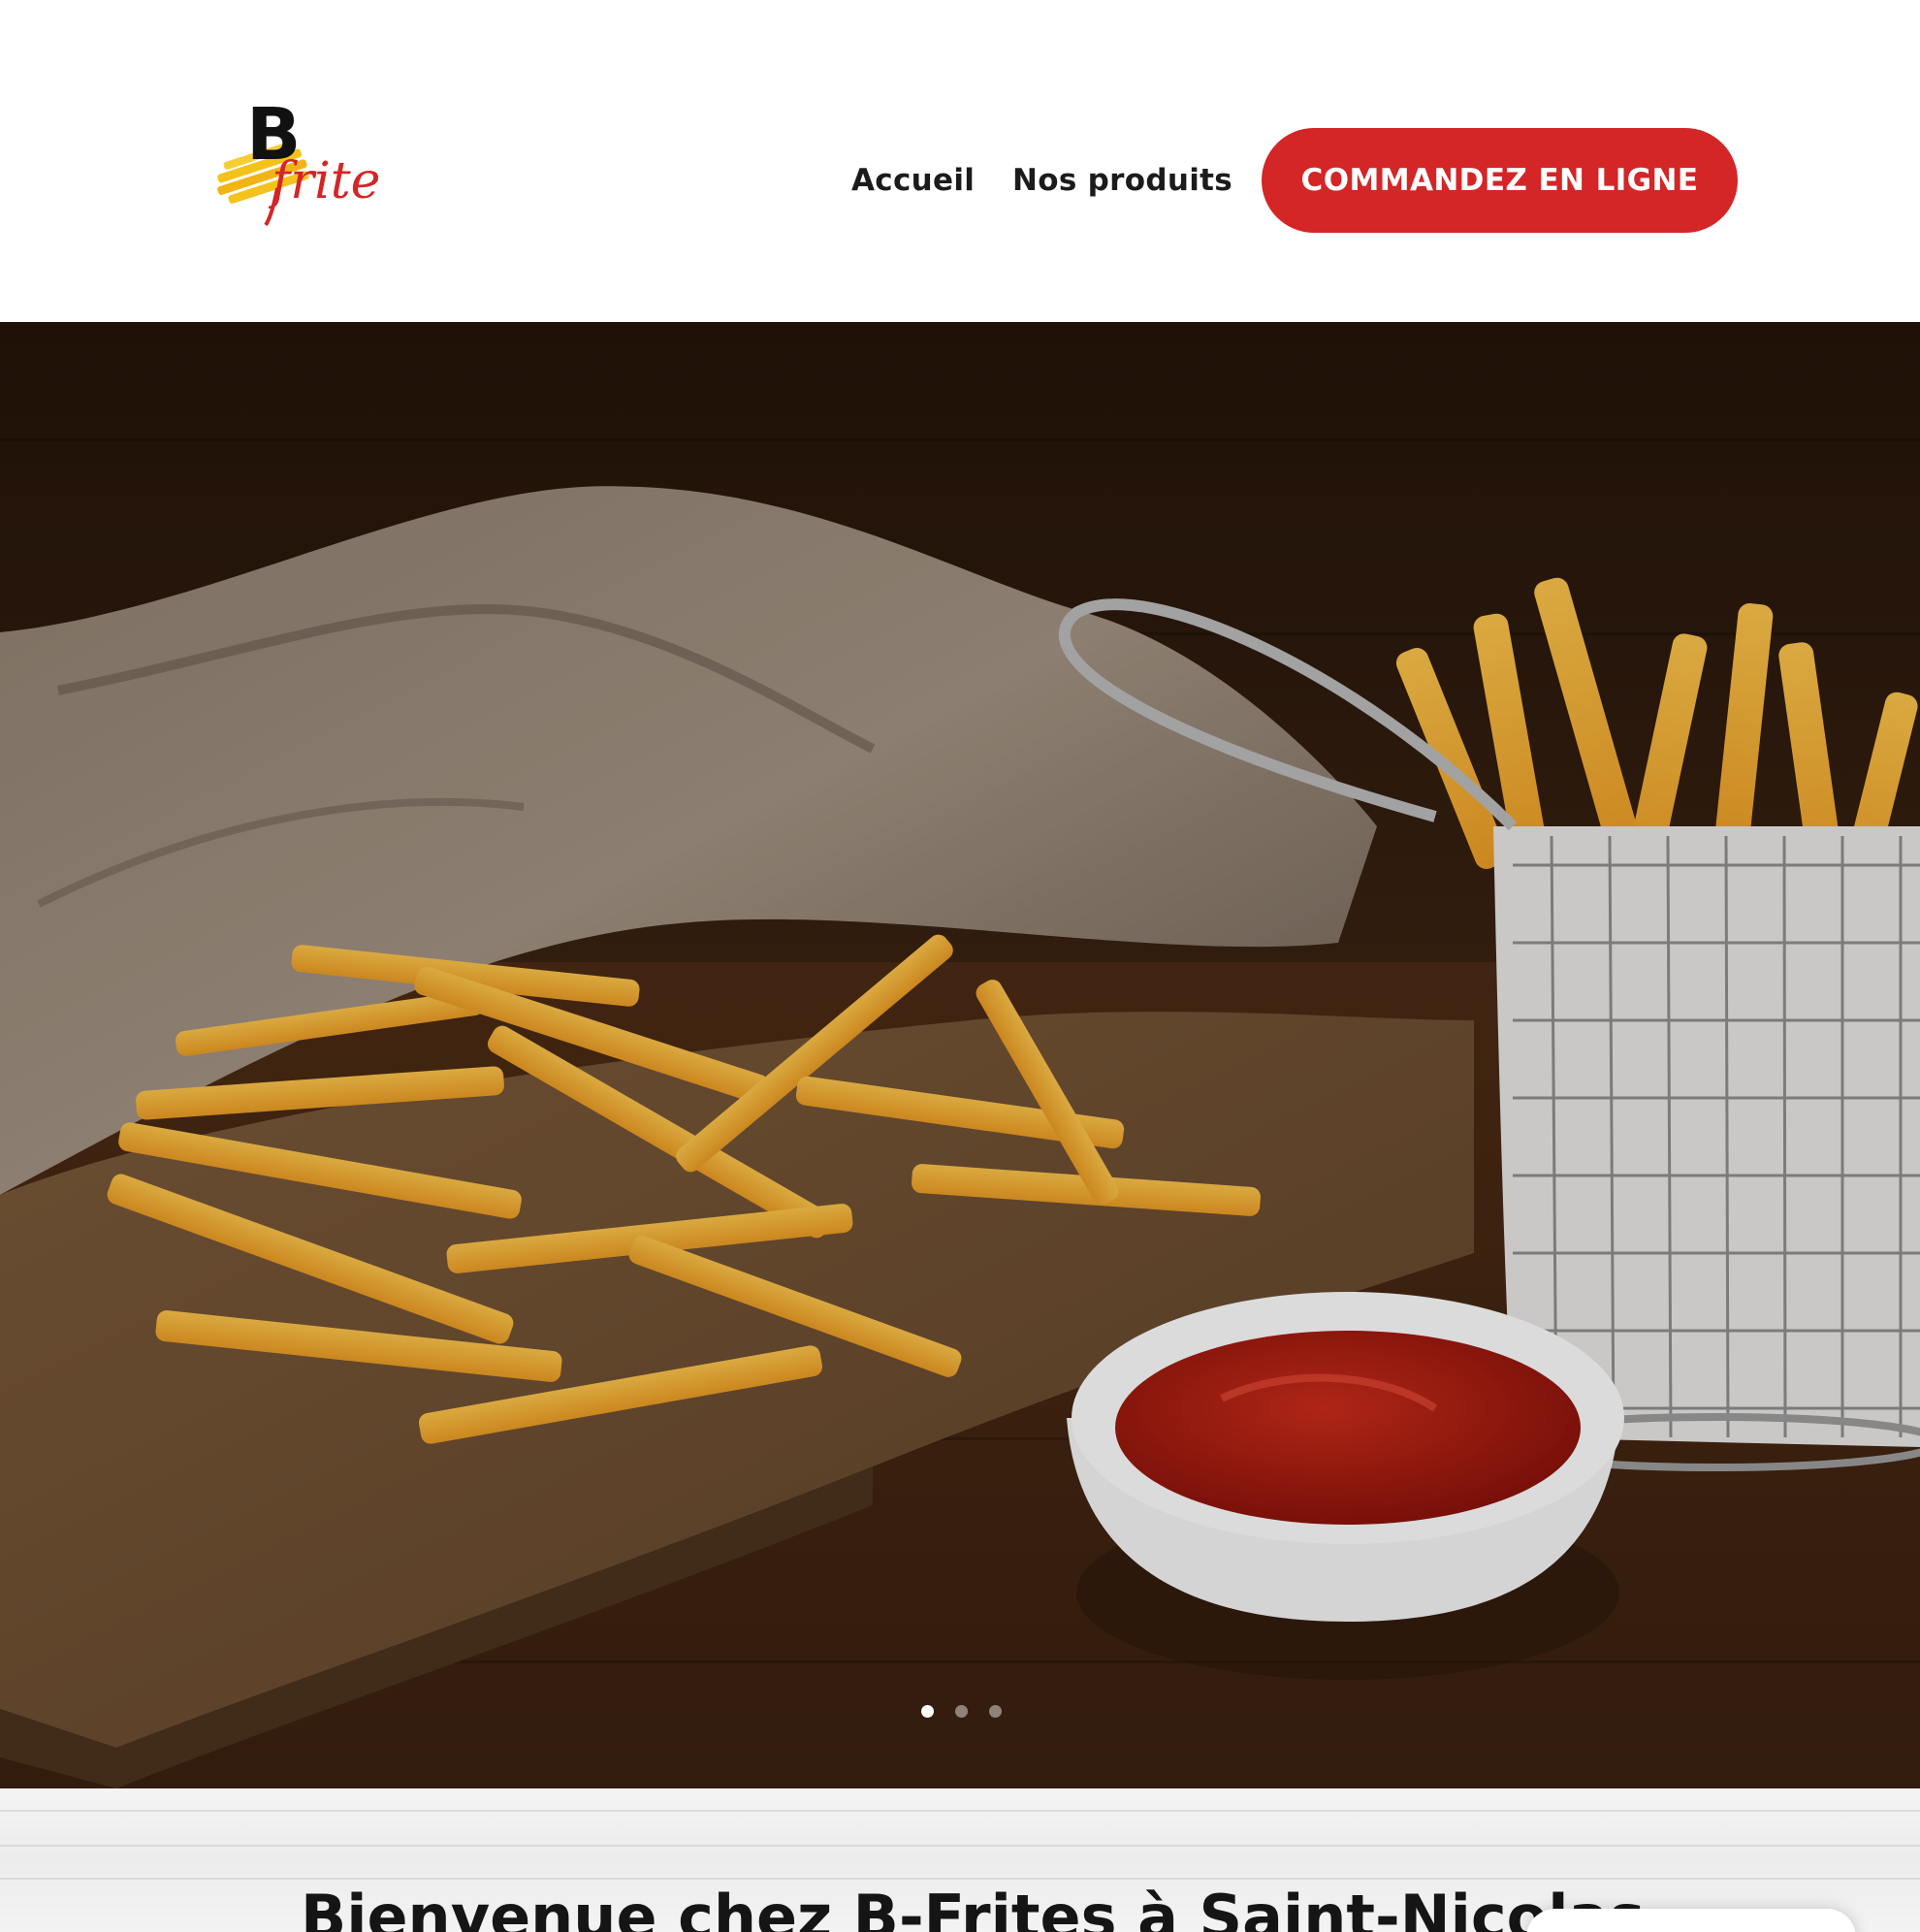 The image size is (1920, 1932). I want to click on order-online-button: COMMANDEZ EN LIGNE, so click(1500, 180).